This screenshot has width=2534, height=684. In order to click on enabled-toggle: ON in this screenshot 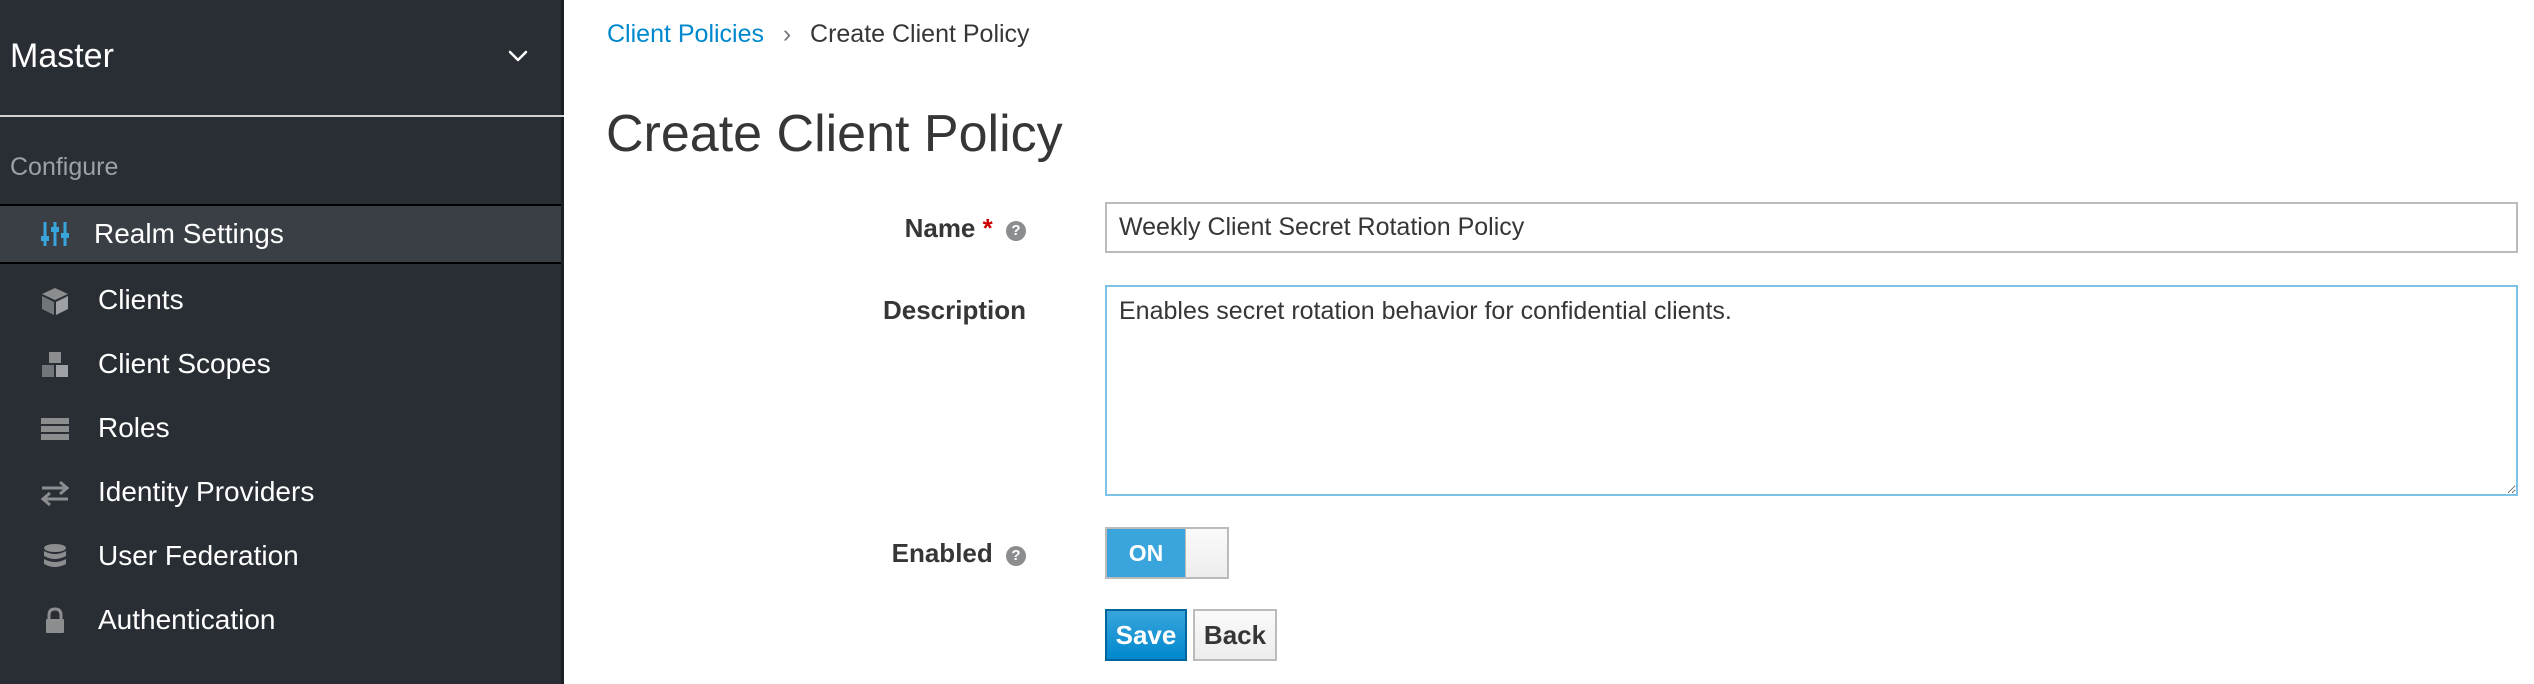, I will do `click(1167, 553)`.